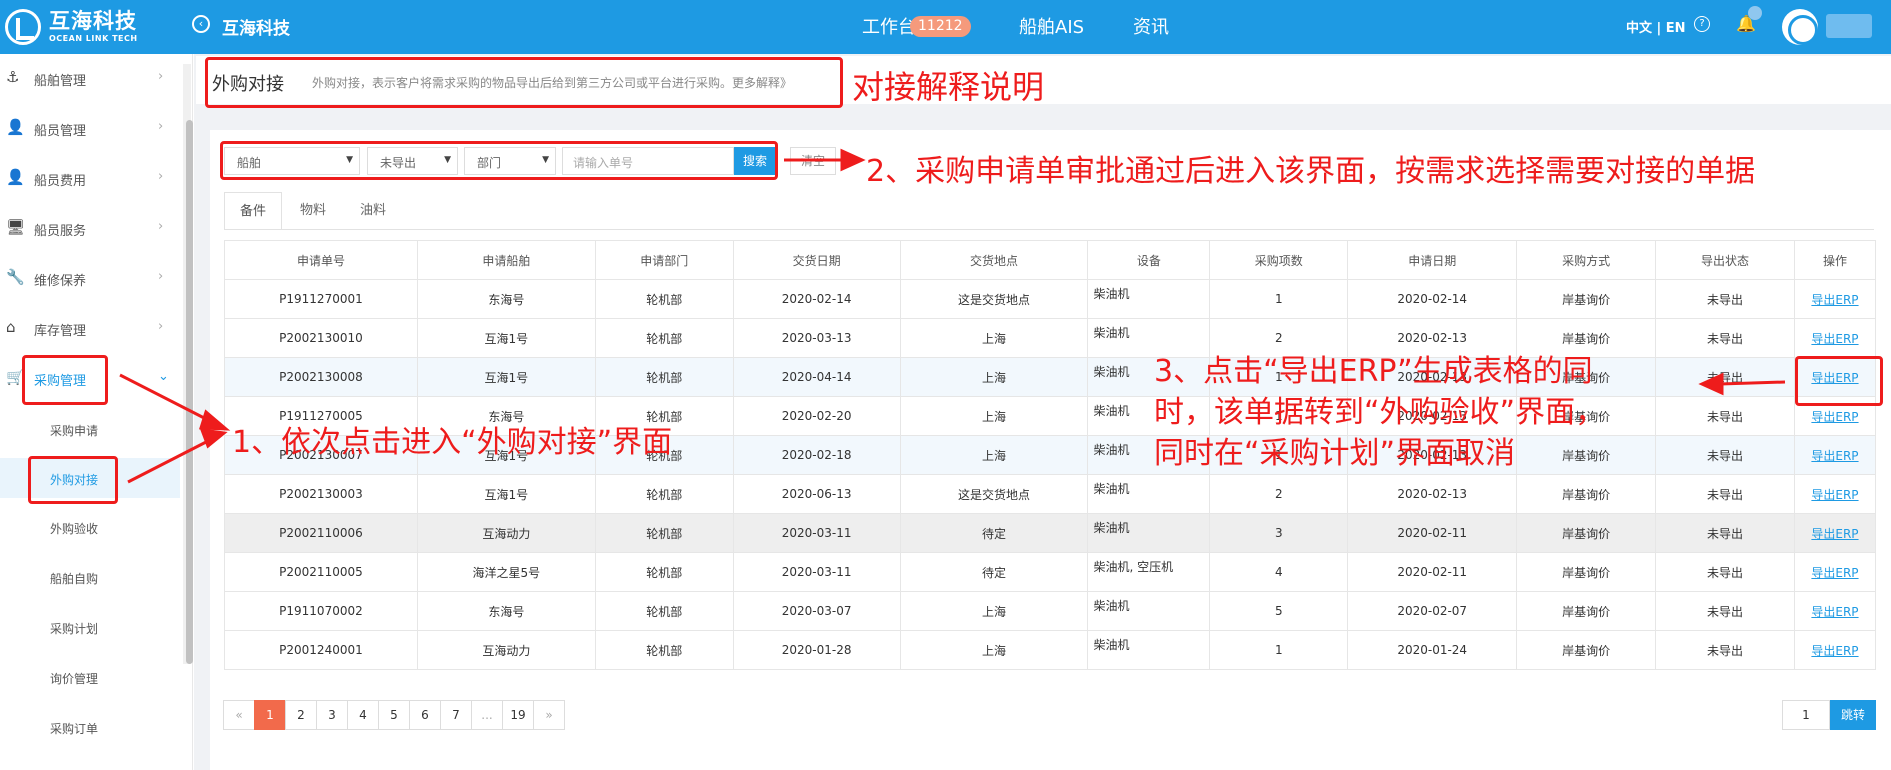  Describe the element at coordinates (214, 420) in the screenshot. I see `arrow-head-step-1-upper` at that location.